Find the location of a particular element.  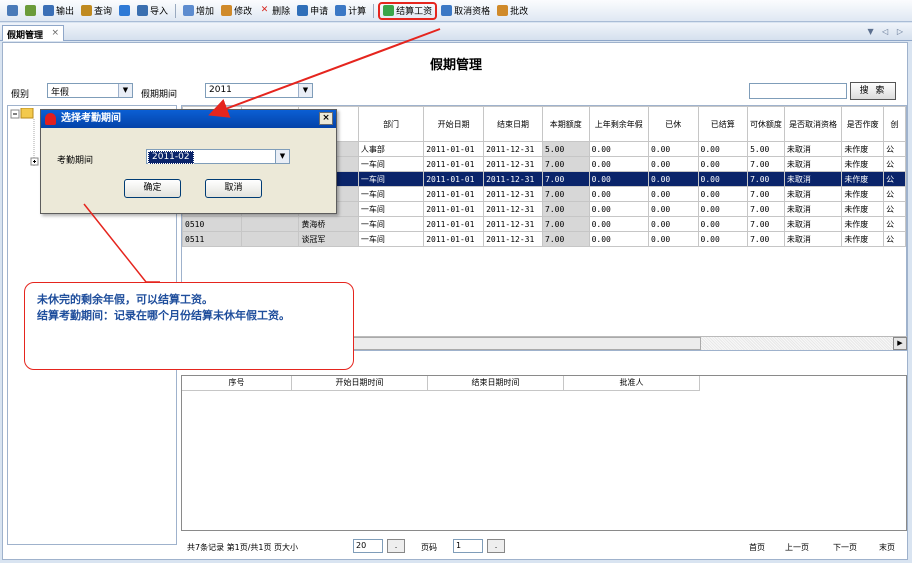

first-page-link: 首页 is located at coordinates (757, 547).